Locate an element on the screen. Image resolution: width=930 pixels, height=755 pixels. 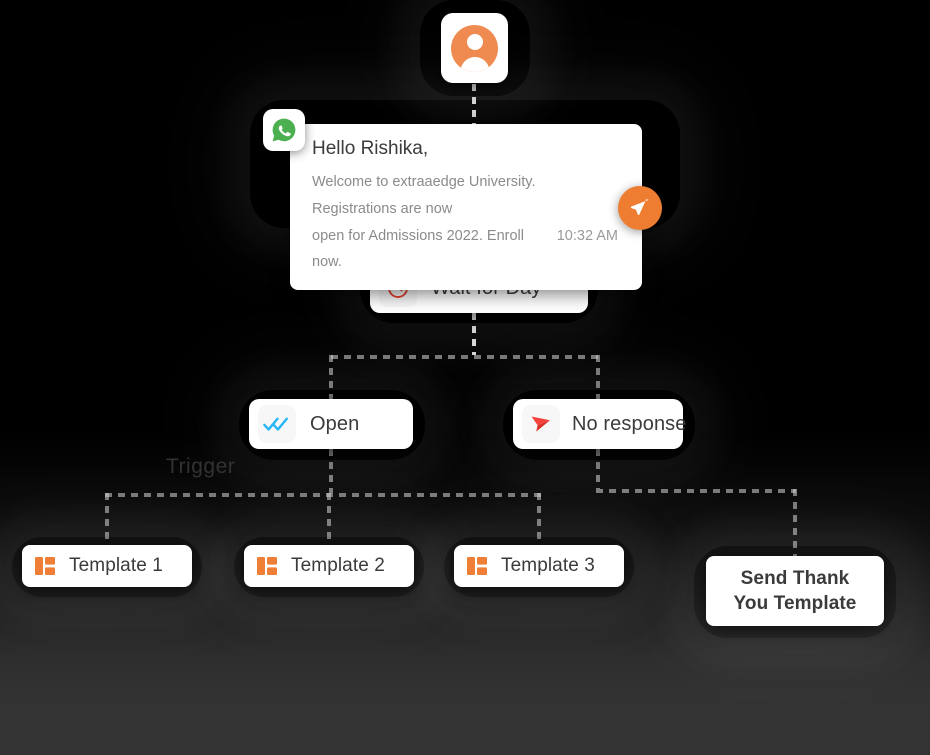
branch-label-no-response: No response is located at coordinates (629, 423).